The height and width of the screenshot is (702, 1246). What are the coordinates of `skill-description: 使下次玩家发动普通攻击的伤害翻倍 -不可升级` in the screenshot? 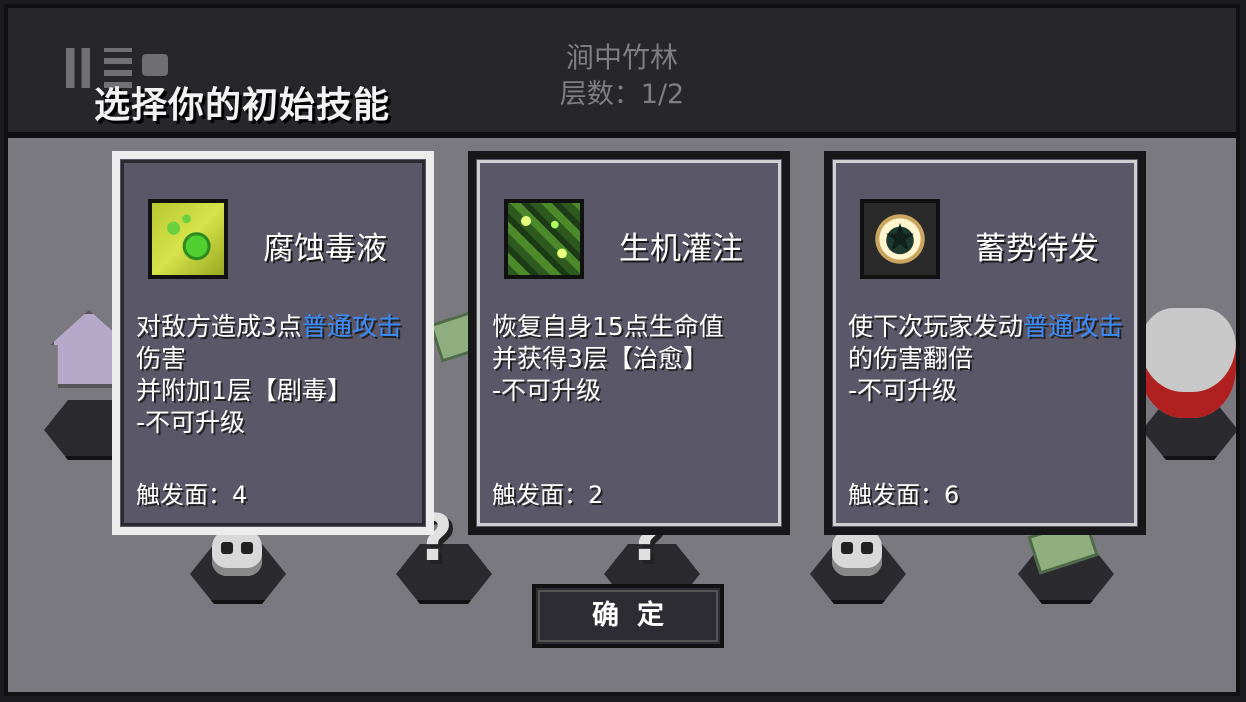 It's located at (986, 359).